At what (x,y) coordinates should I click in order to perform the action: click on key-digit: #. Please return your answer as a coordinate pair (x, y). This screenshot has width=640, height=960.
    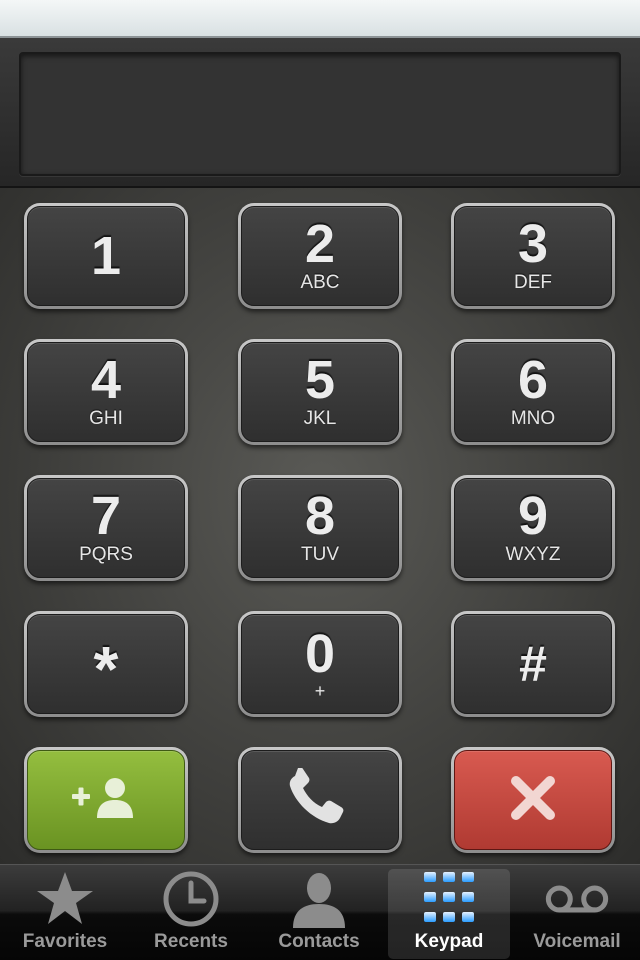
    Looking at the image, I should click on (533, 664).